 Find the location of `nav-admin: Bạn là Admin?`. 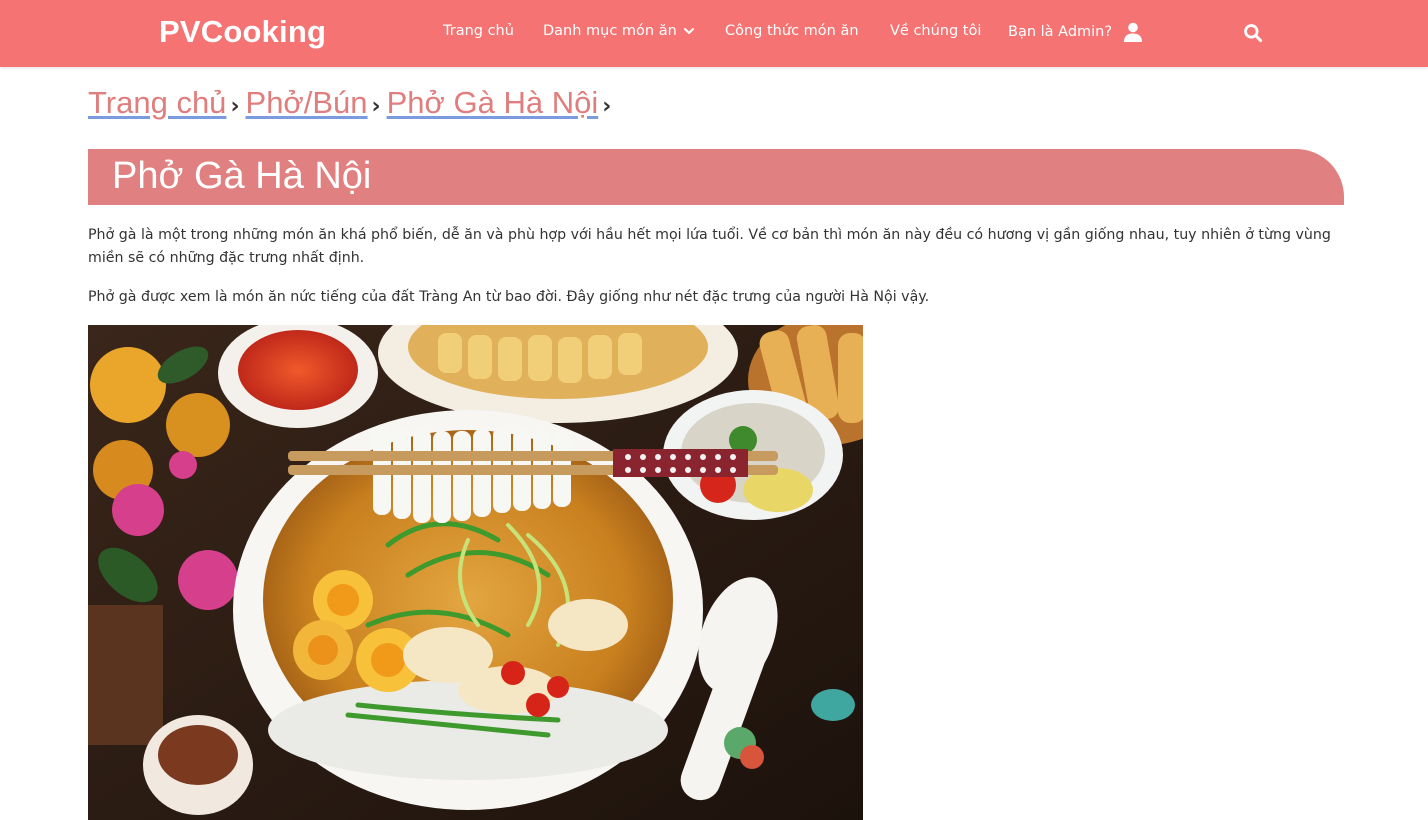

nav-admin: Bạn là Admin? is located at coordinates (1076, 32).